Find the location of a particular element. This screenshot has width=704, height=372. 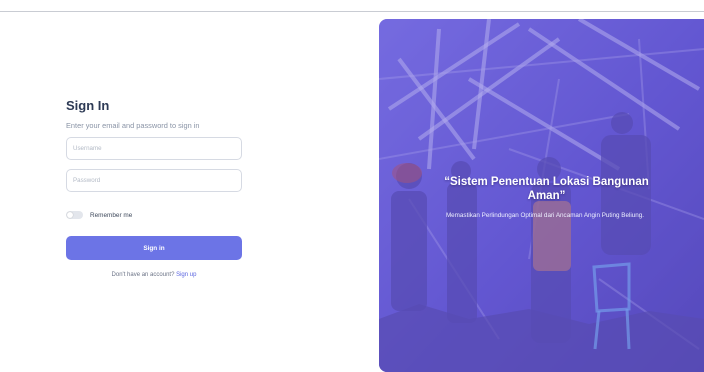

remember-me-row: Remember me is located at coordinates (99, 215).